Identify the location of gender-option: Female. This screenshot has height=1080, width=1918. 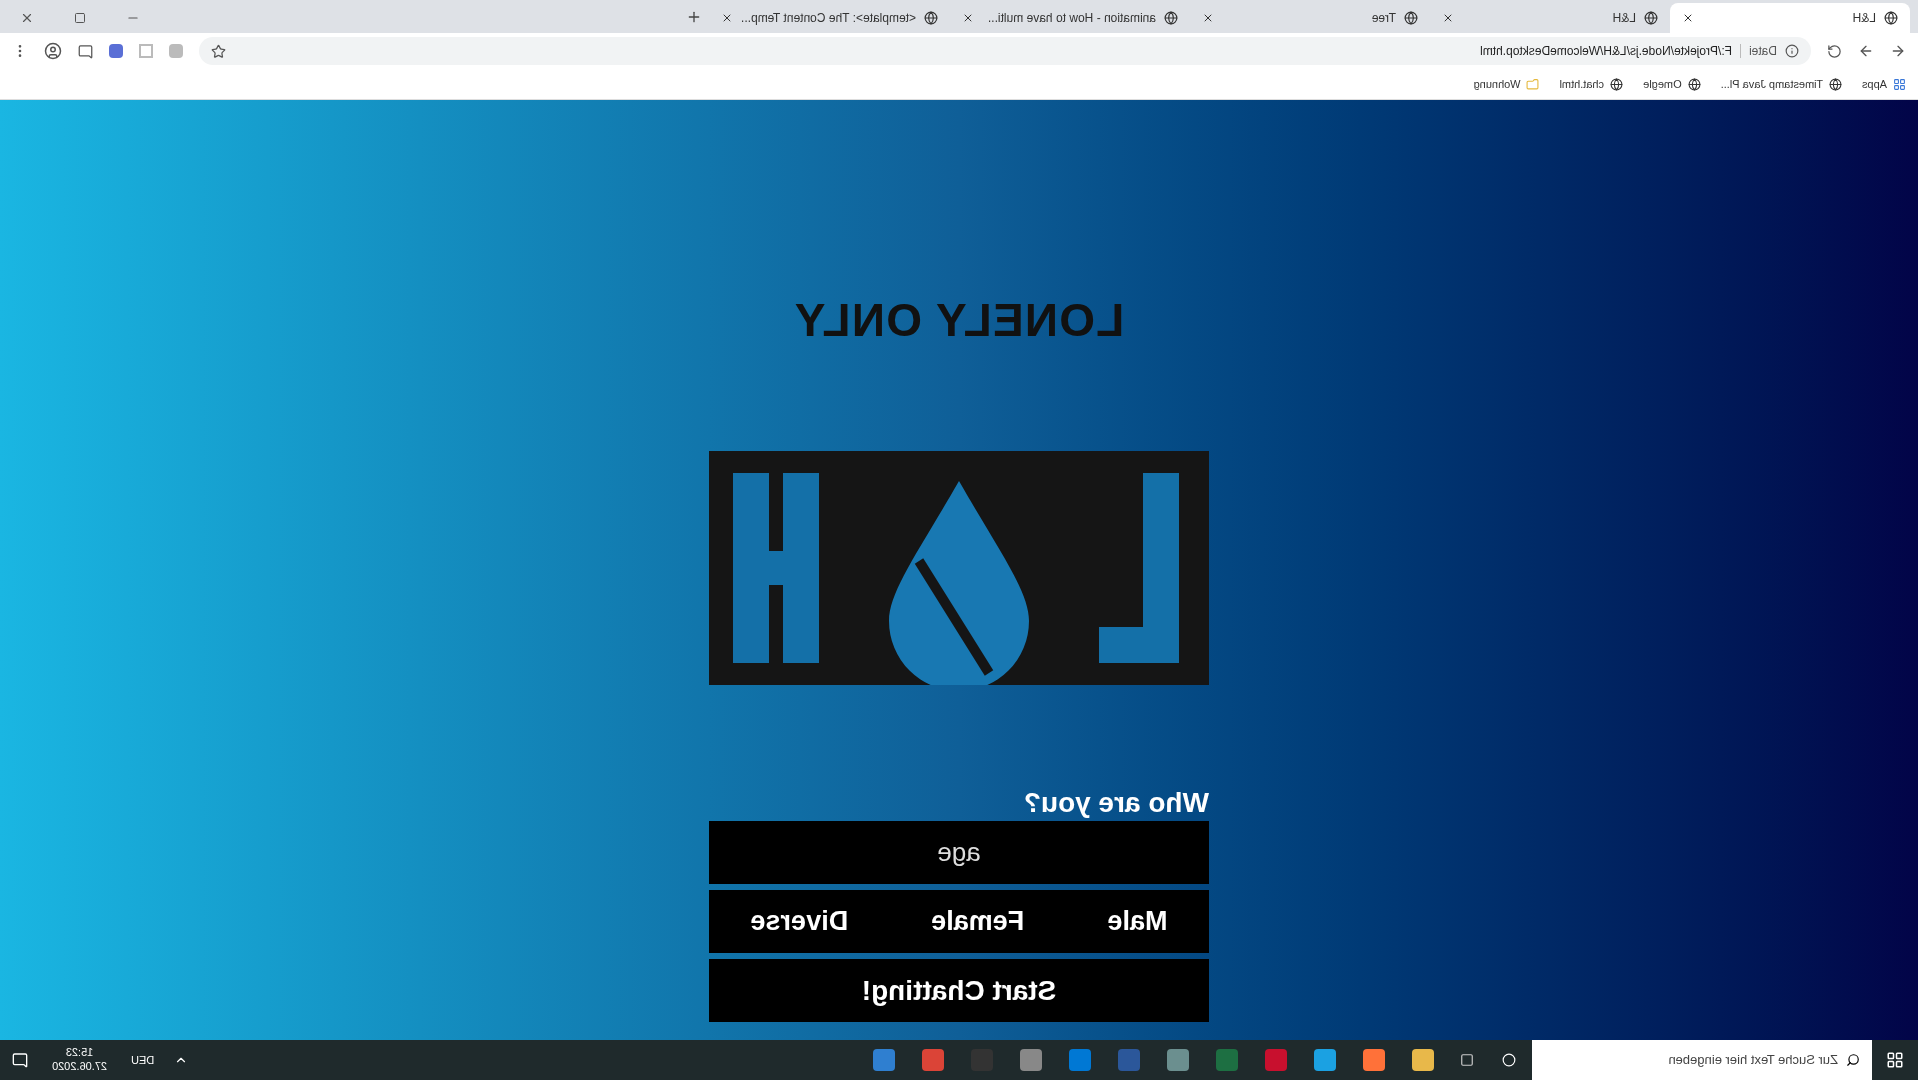
(978, 921).